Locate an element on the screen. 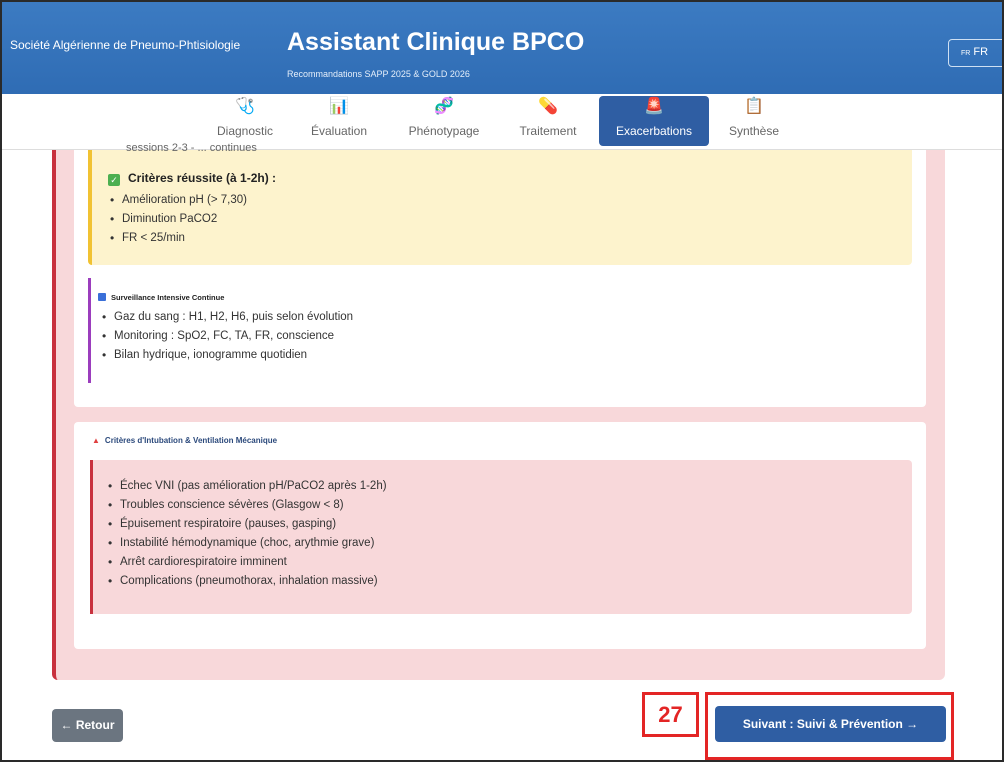  siren-icon: 🚨 is located at coordinates (654, 106).